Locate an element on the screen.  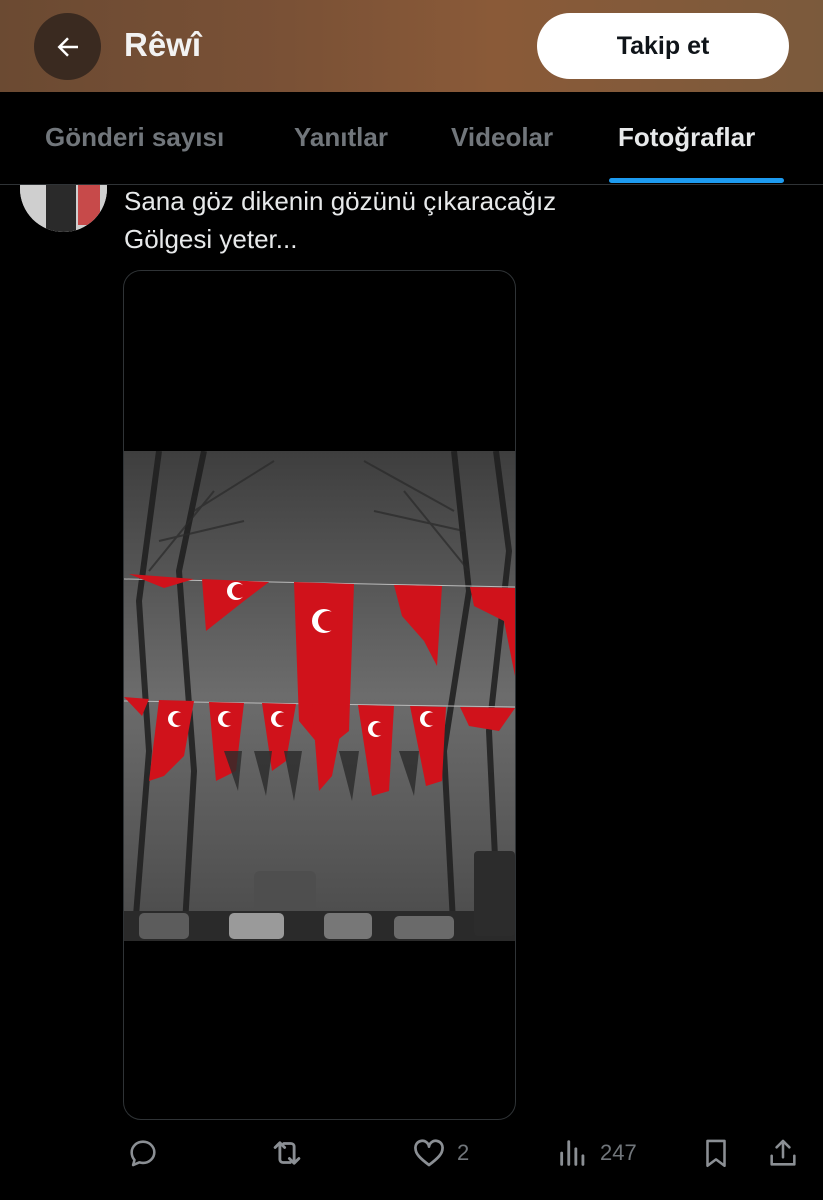
post-action-bar: 2 247 is located at coordinates (411, 1155).